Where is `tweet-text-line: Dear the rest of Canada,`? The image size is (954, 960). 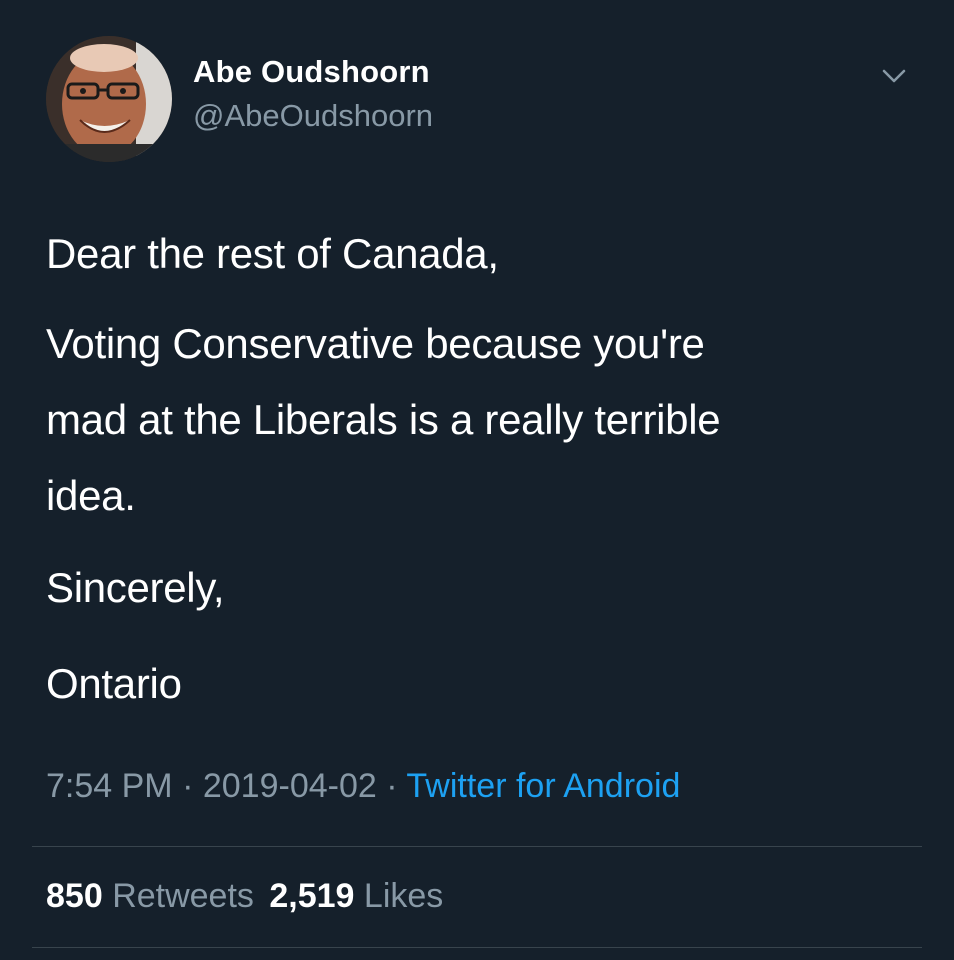
tweet-text-line: Dear the rest of Canada, is located at coordinates (272, 253).